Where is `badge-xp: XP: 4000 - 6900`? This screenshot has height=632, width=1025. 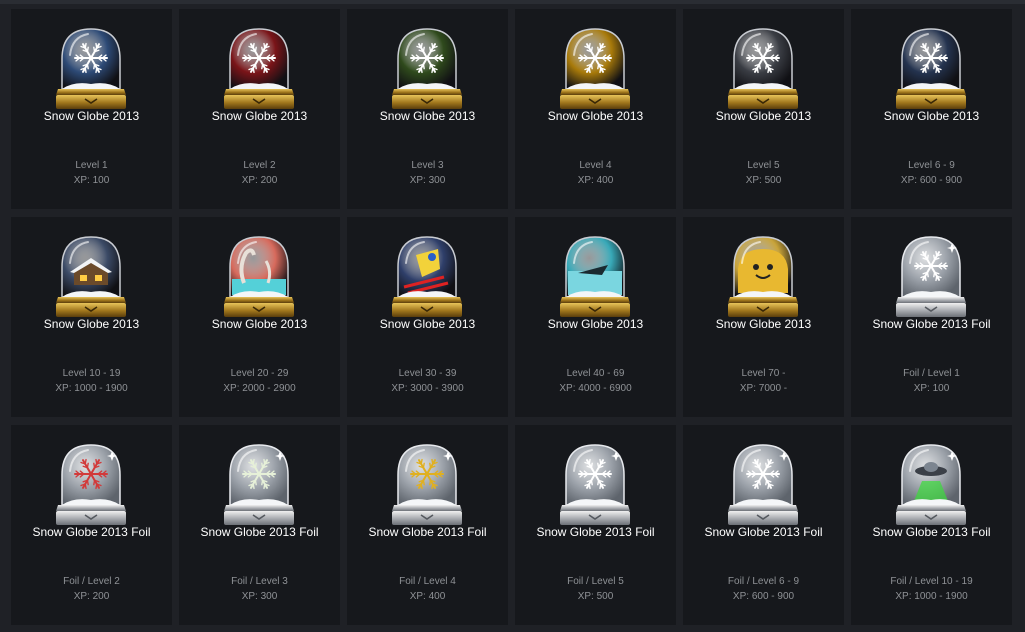
badge-xp: XP: 4000 - 6900 is located at coordinates (595, 388).